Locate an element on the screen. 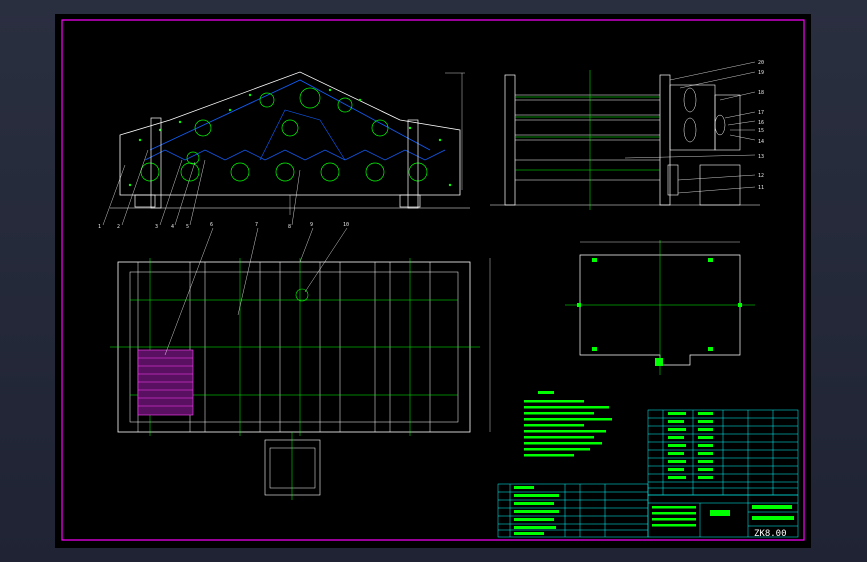 The height and width of the screenshot is (562, 867). part-label-19: 19 is located at coordinates (761, 73).